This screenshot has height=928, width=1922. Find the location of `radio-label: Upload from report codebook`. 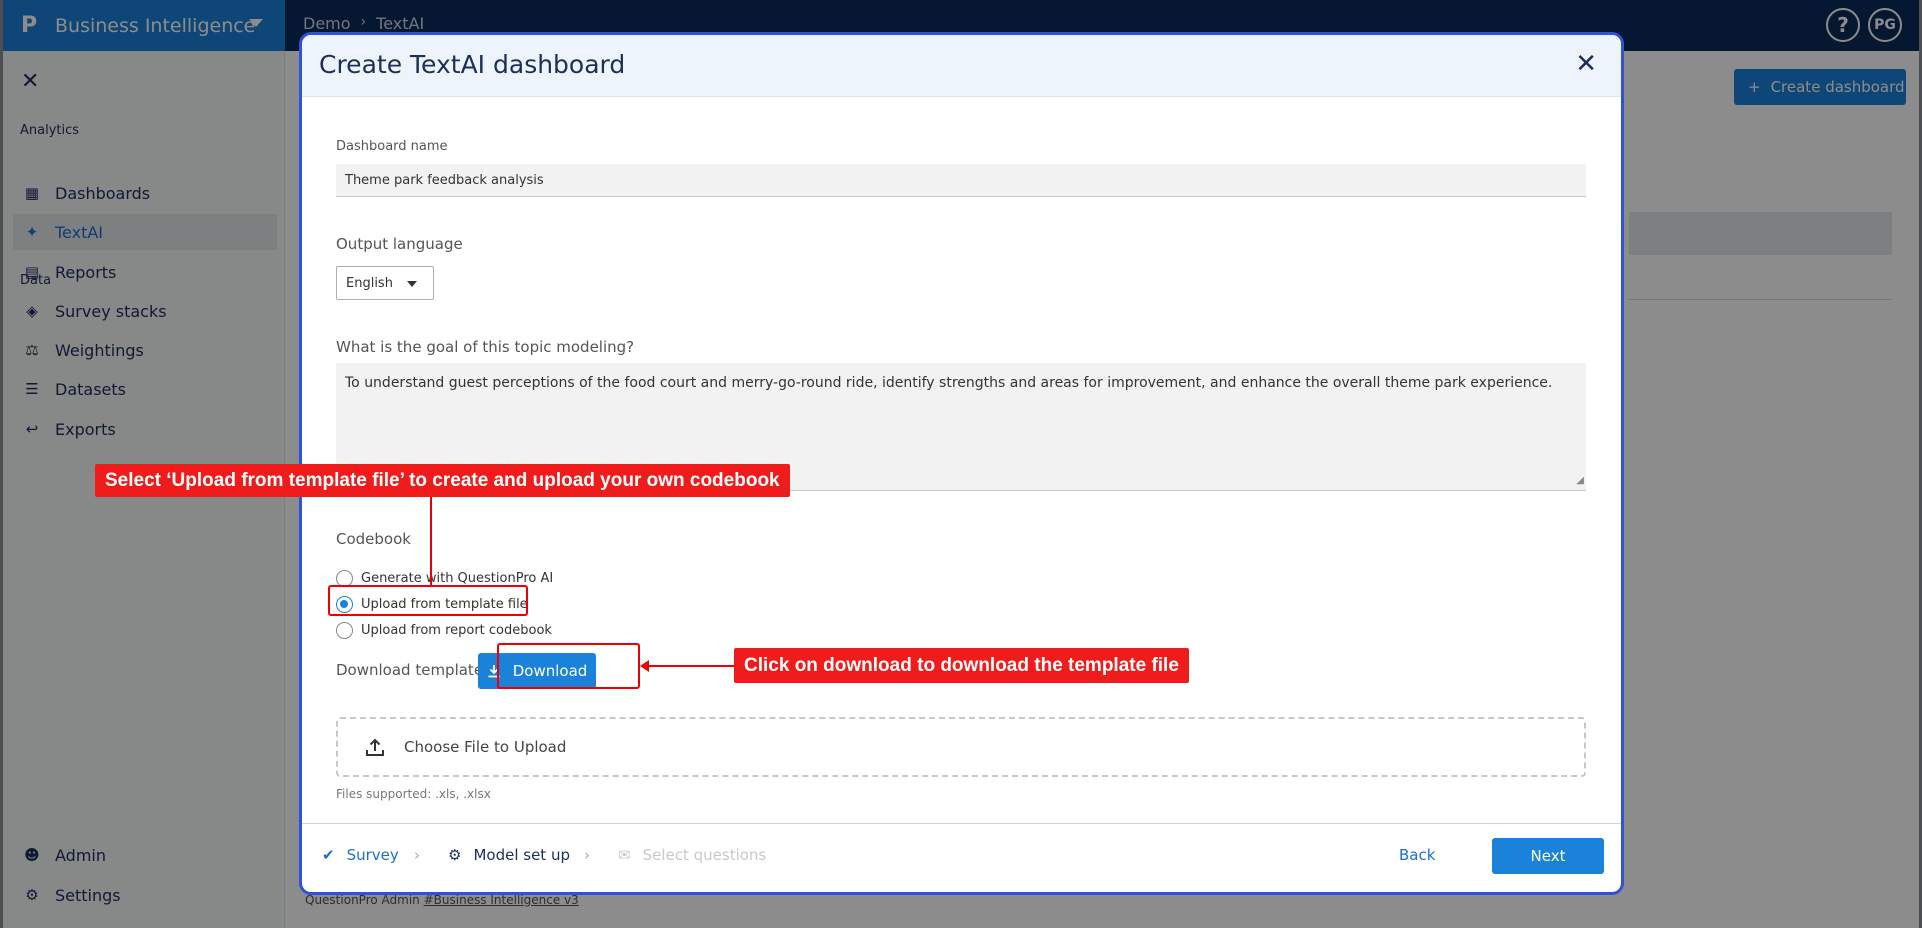

radio-label: Upload from report codebook is located at coordinates (456, 630).